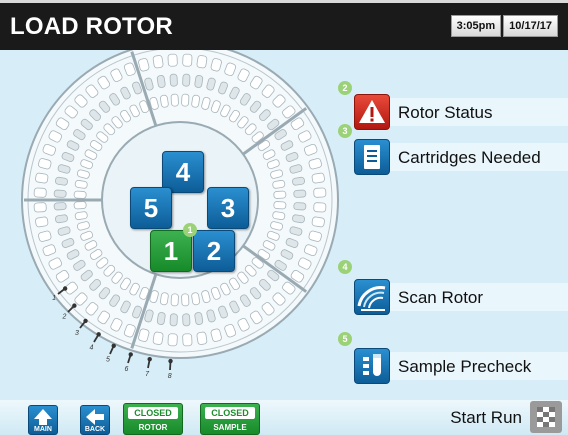 Image resolution: width=568 pixels, height=435 pixels. What do you see at coordinates (64, 317) in the screenshot?
I see `slot-marker-label: 2` at bounding box center [64, 317].